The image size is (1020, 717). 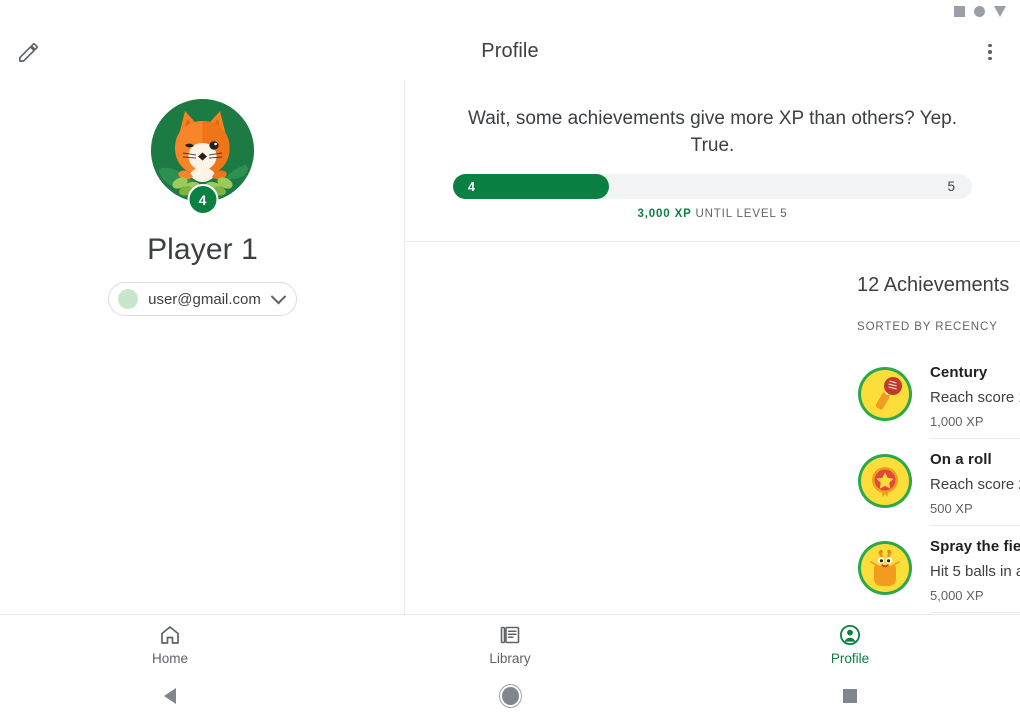 I want to click on xp-caption-amount: 3,000 XP, so click(x=664, y=214).